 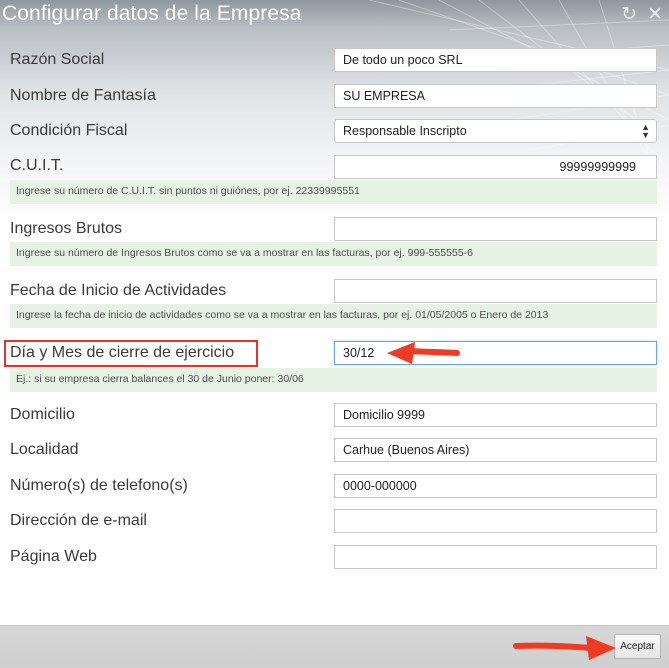 I want to click on window-title: Configurar datos de la Empresa, so click(x=152, y=13).